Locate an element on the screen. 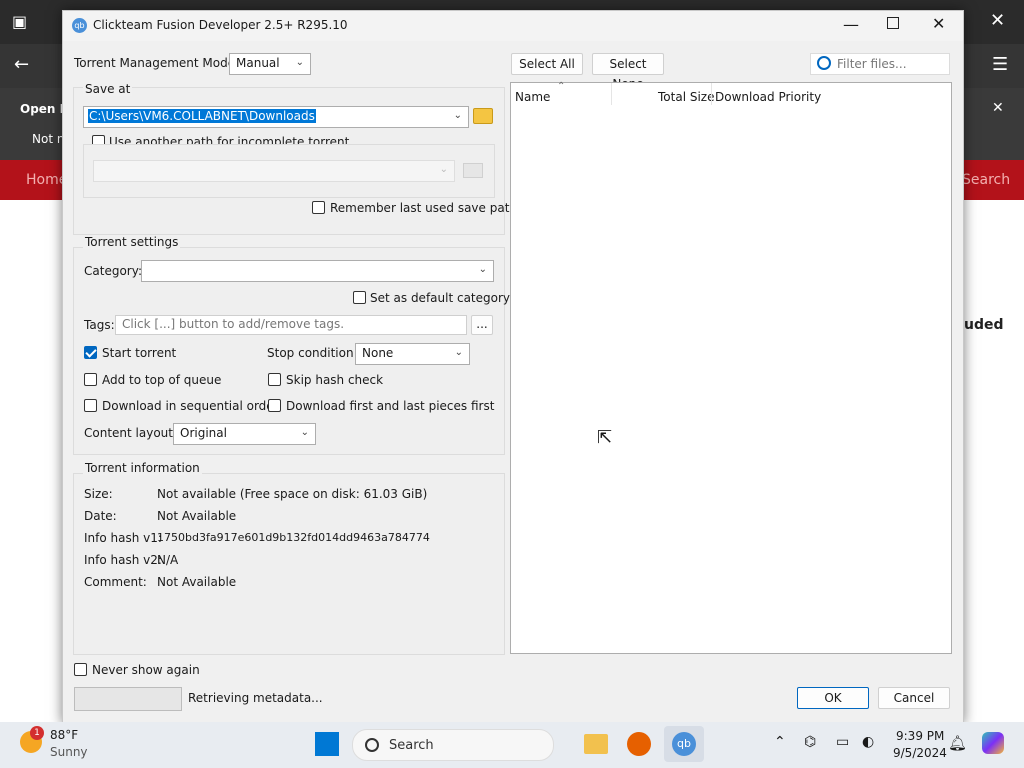 This screenshot has height=768, width=1024. folder-disabled-icon is located at coordinates (473, 170).